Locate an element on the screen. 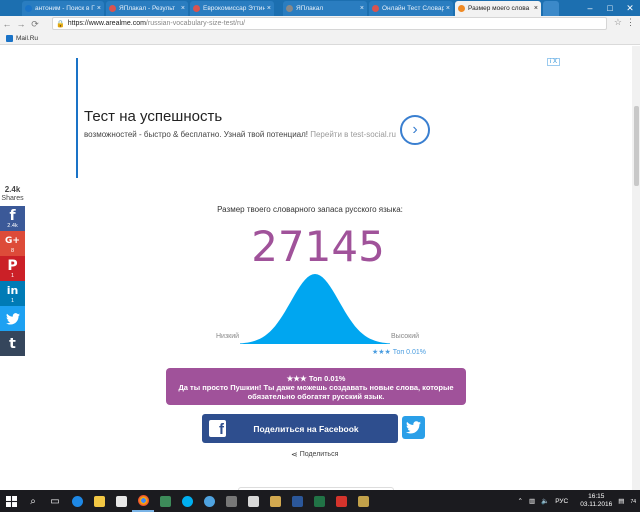 Image resolution: width=640 pixels, height=512 pixels. tab-label: Онлайн Тест Словар is located at coordinates (413, 8).